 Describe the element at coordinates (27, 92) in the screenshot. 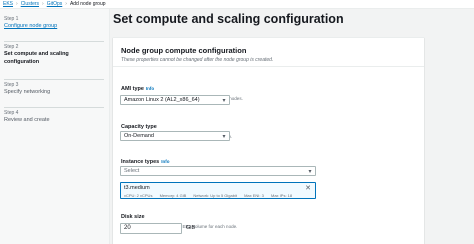

I see `step-title-networking: Specify networking` at that location.